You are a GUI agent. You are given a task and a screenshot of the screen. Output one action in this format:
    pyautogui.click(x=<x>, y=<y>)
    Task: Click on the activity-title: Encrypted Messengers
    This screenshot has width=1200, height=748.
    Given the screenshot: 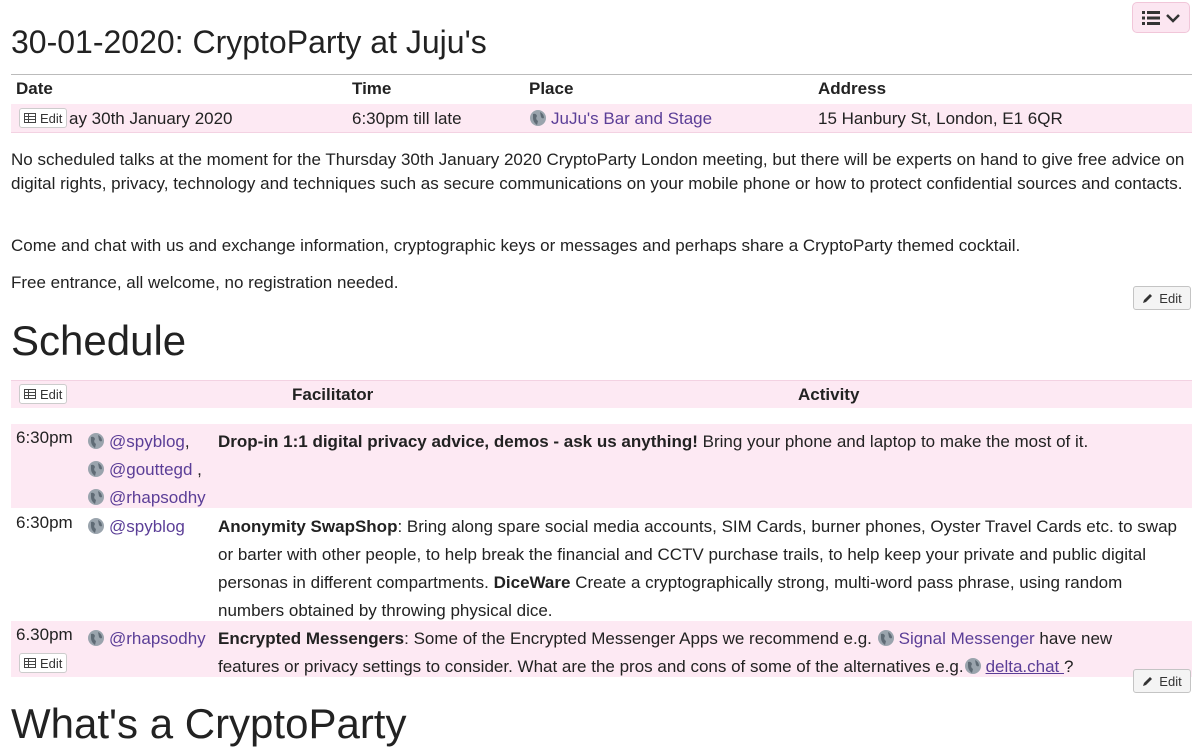 What is the action you would take?
    pyautogui.click(x=311, y=638)
    